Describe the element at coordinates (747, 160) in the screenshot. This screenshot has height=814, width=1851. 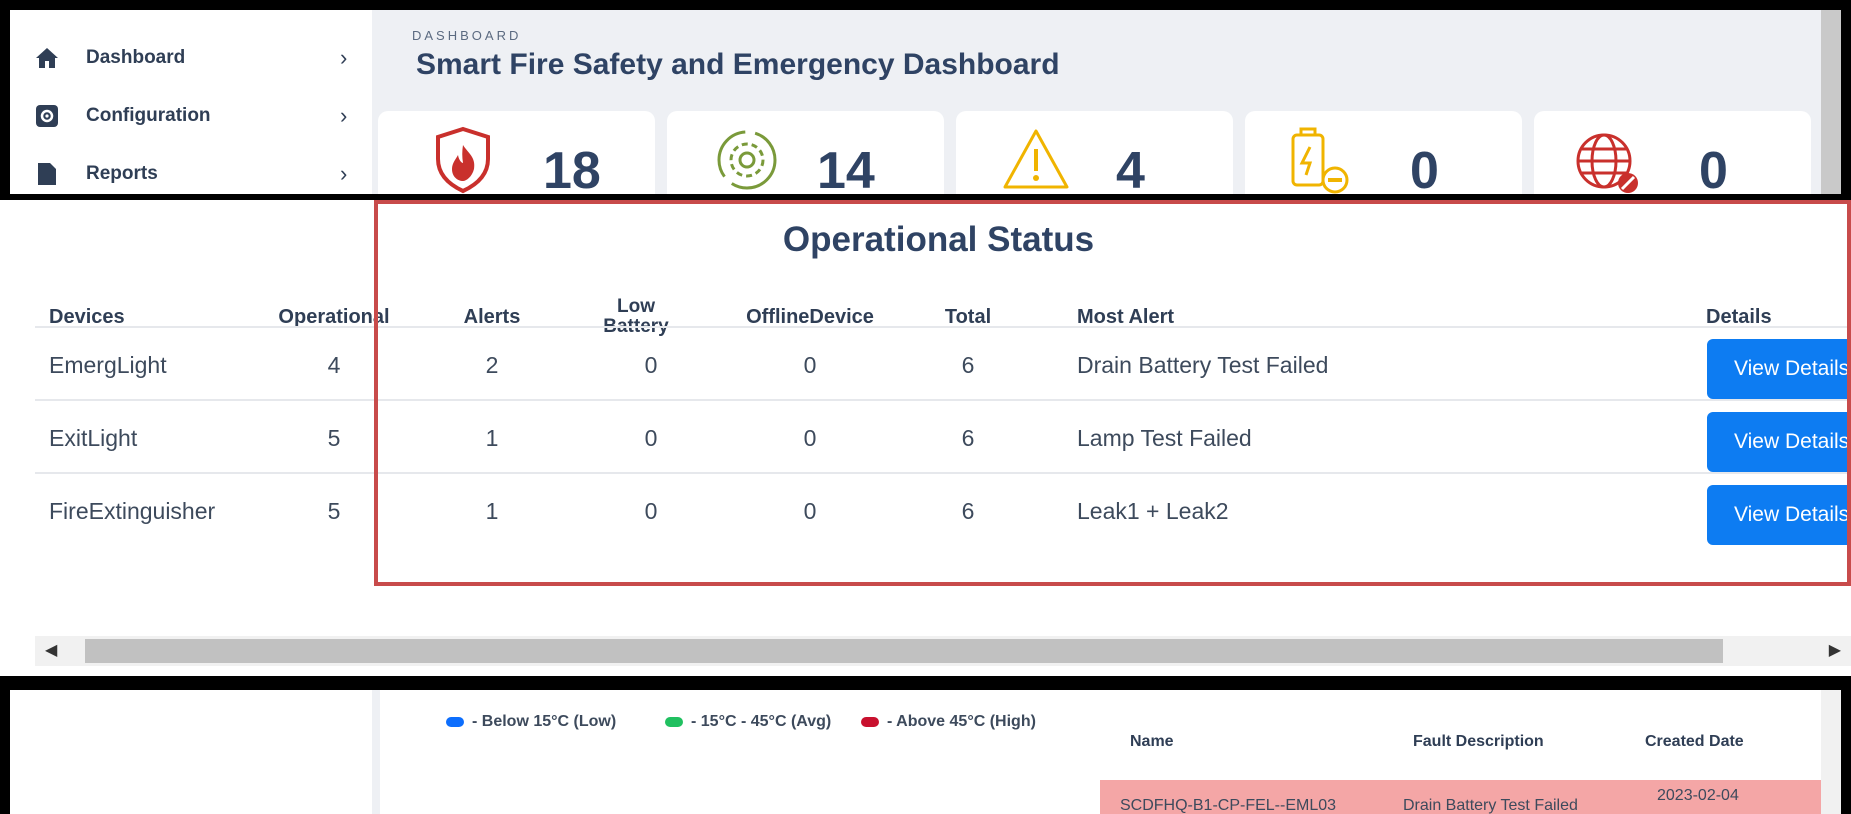
I see `operational-gear-icon` at that location.